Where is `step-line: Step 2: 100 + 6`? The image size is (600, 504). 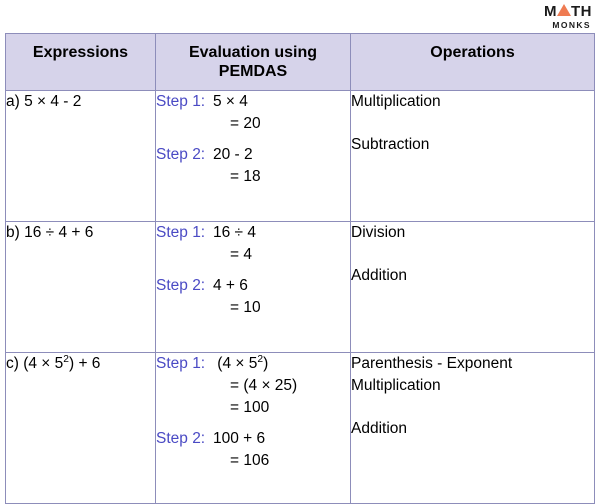
step-line: Step 2: 100 + 6 is located at coordinates (253, 439).